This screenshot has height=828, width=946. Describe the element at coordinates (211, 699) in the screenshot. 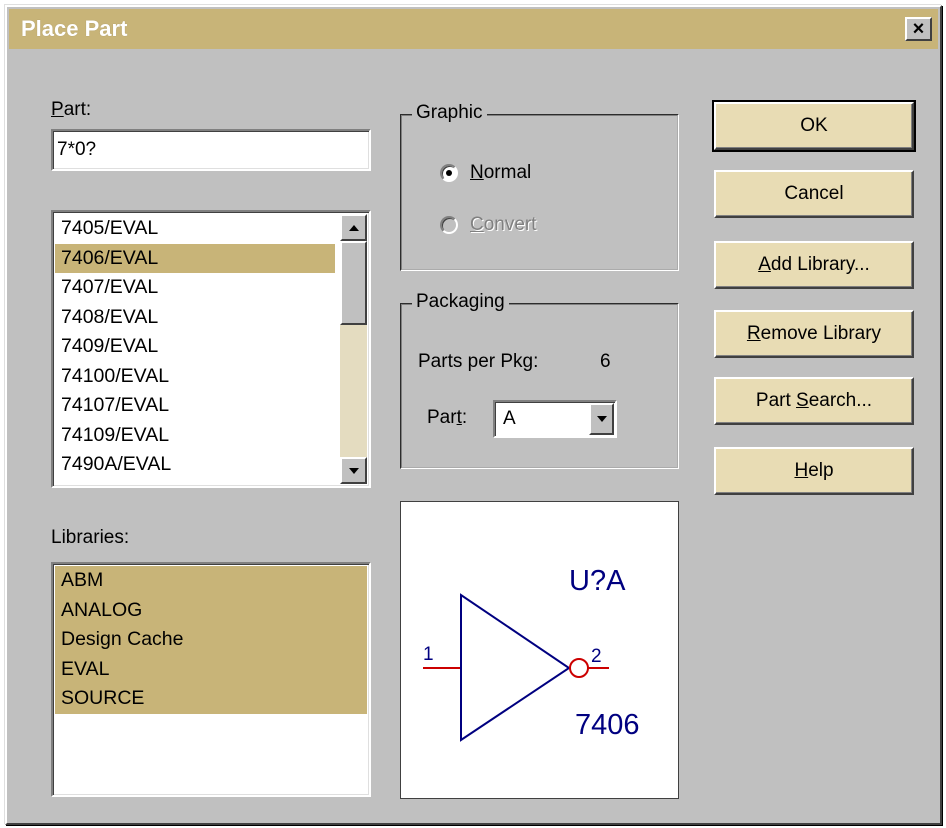

I see `library-list-item: SOURCE` at that location.